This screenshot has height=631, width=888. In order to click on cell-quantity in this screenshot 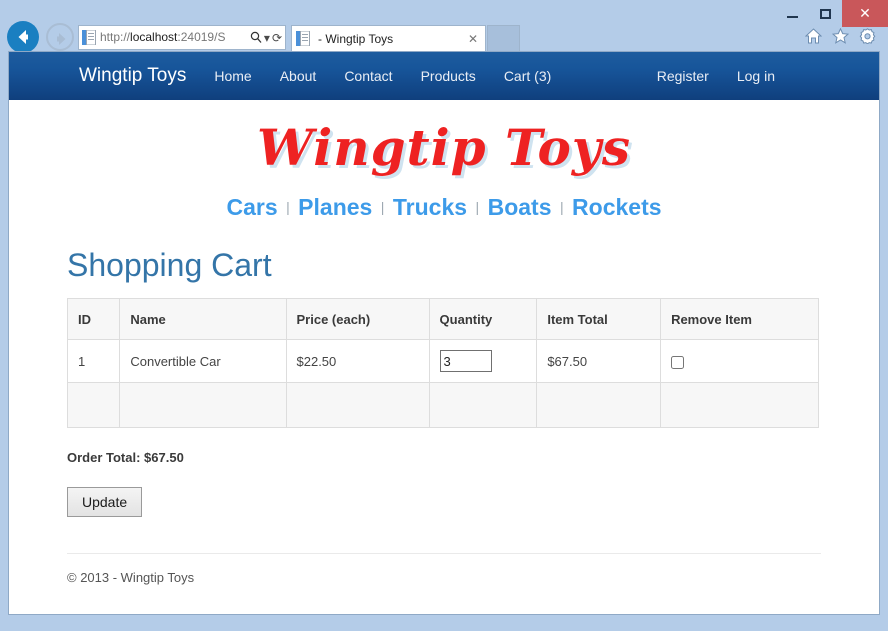, I will do `click(483, 361)`.